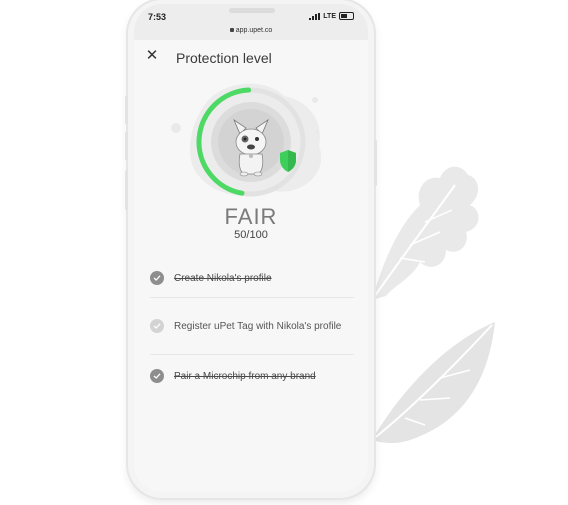  Describe the element at coordinates (126, 146) in the screenshot. I see `volume-down-button` at that location.